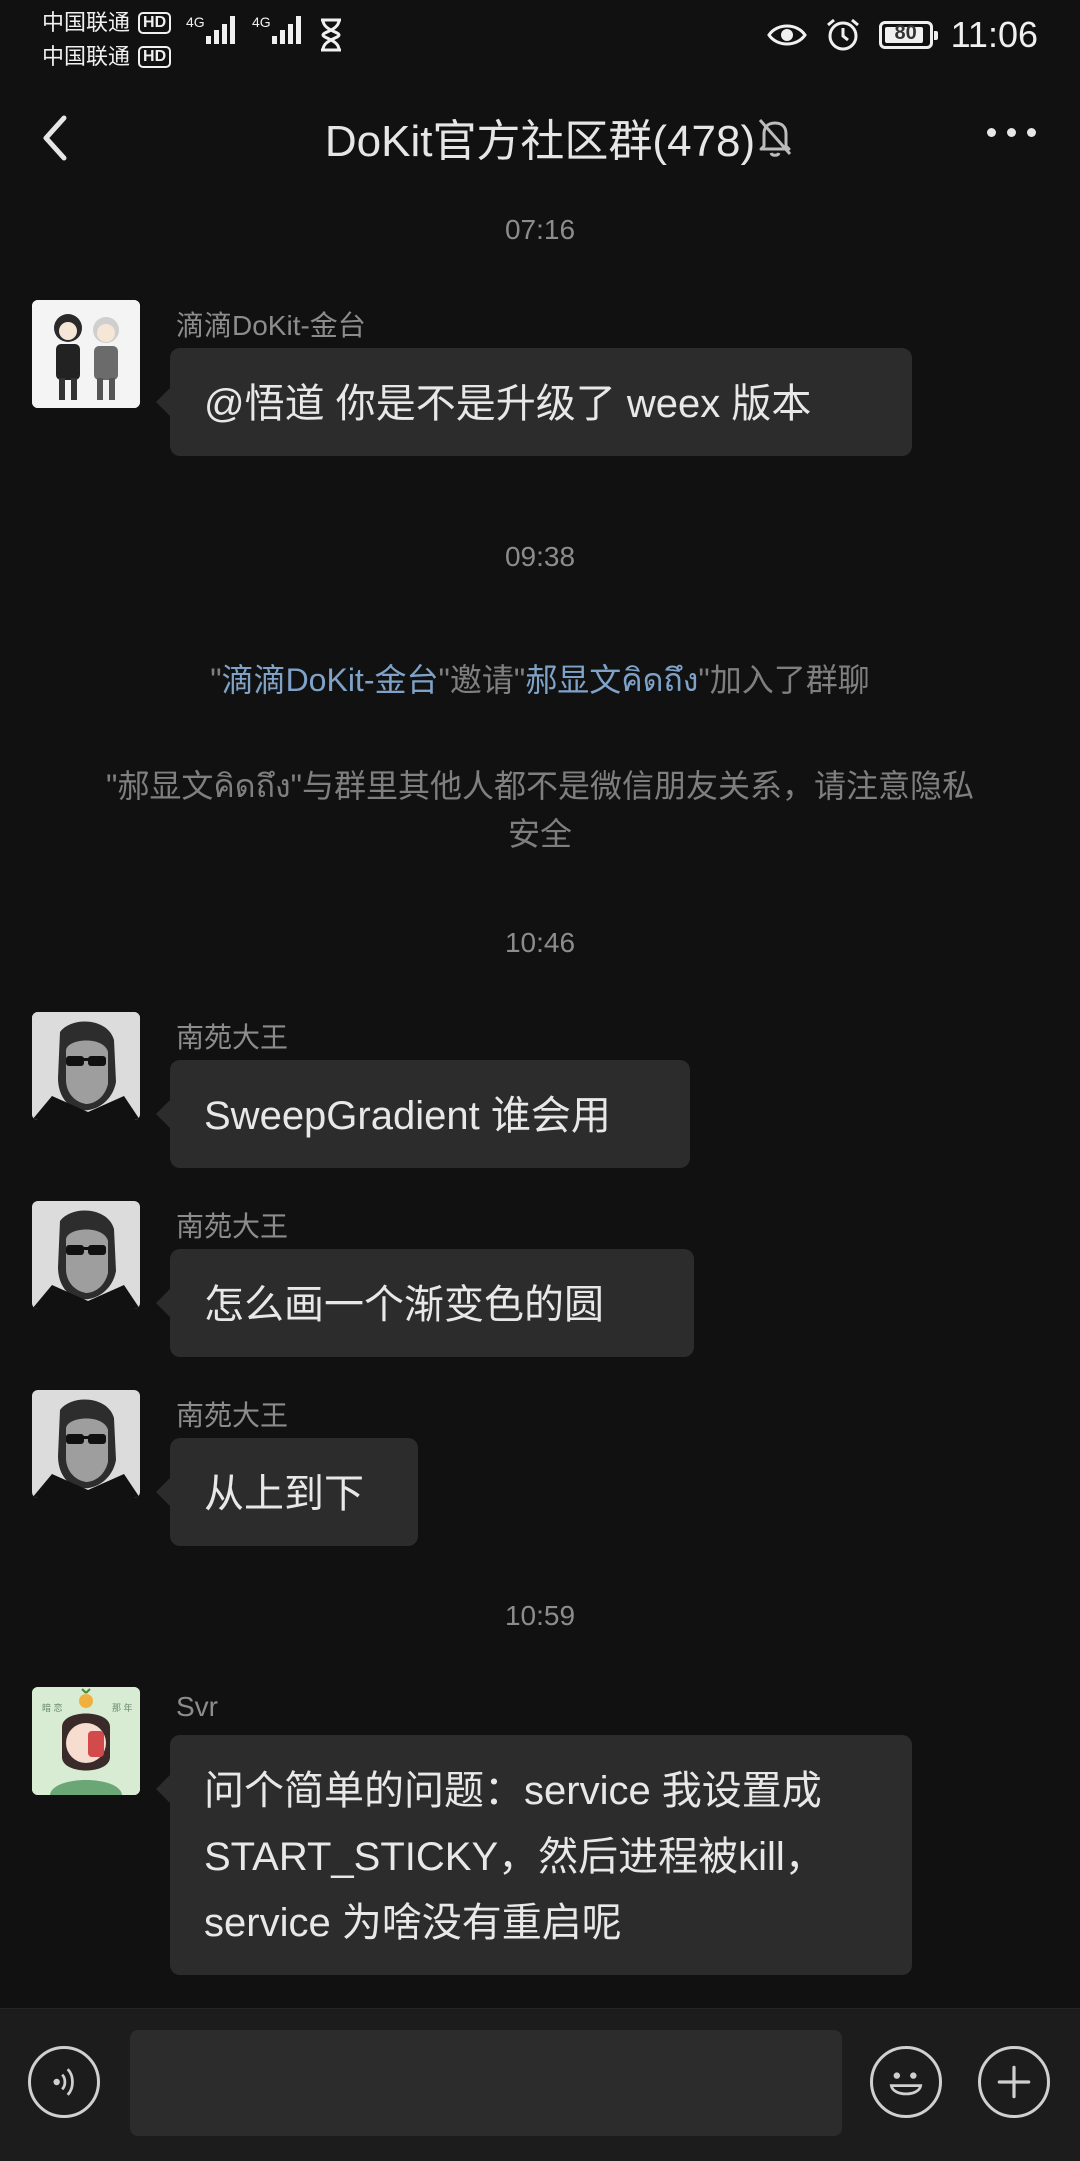  I want to click on hourglass-icon, so click(331, 35).